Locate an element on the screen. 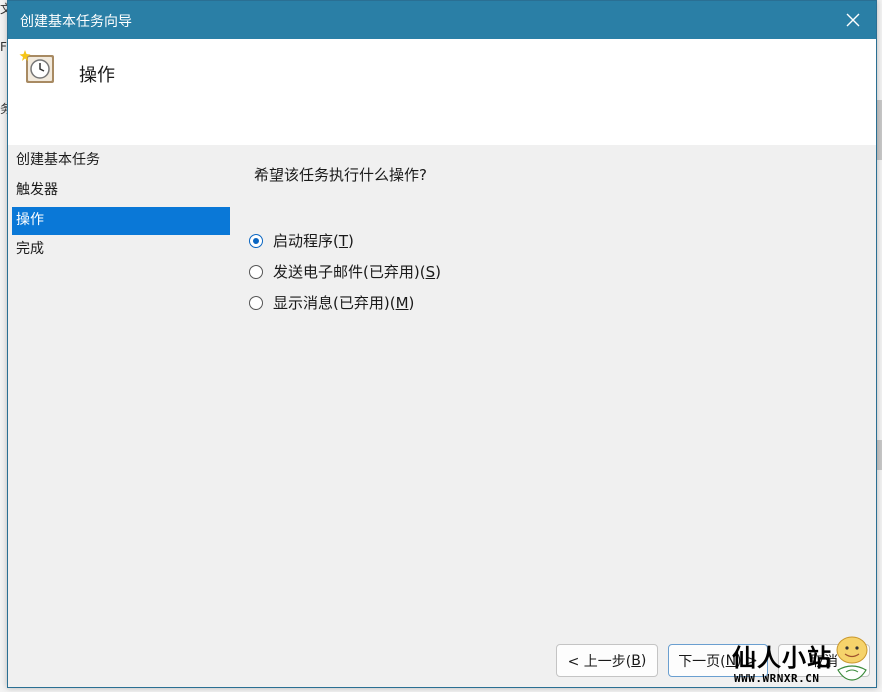 The height and width of the screenshot is (692, 882). option-start-program: 启动程序(T) is located at coordinates (301, 240).